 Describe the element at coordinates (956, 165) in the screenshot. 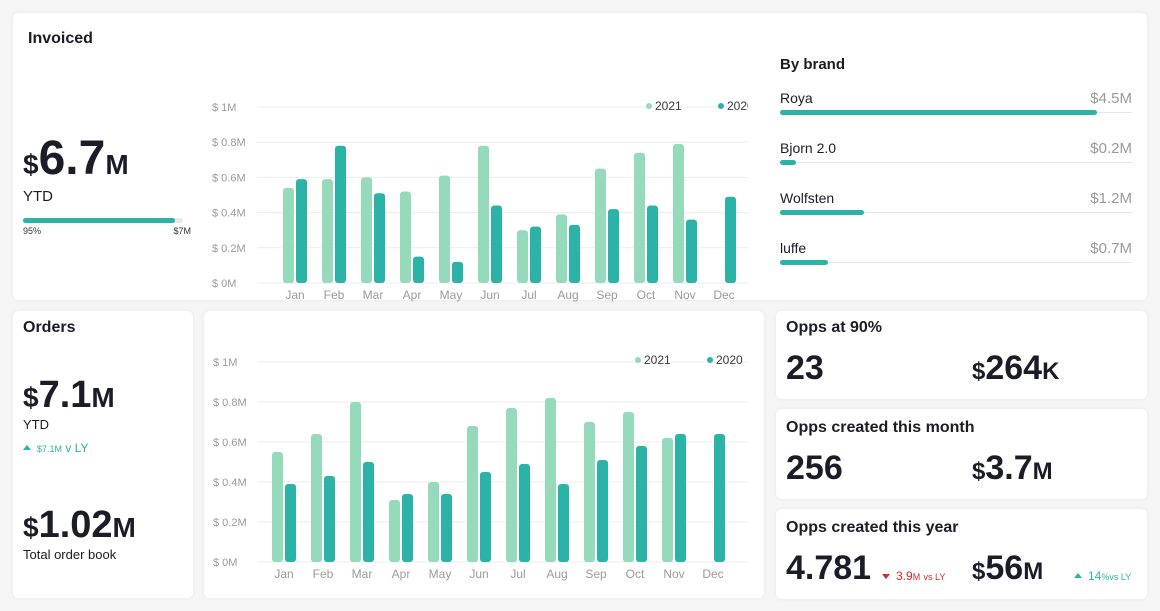

I see `brand-row: Bjorn 2.0 $0.2M` at that location.